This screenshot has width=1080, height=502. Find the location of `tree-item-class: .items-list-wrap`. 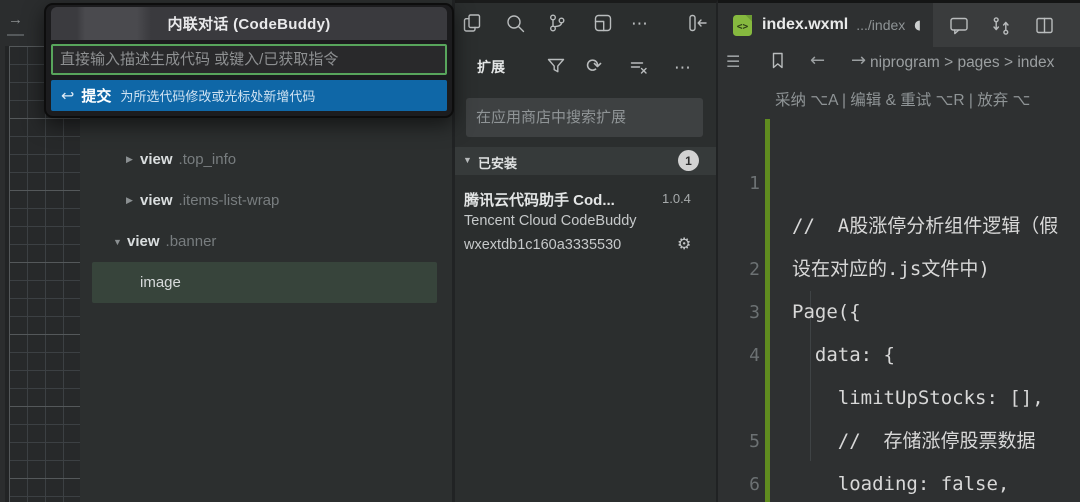

tree-item-class: .items-list-wrap is located at coordinates (229, 200).